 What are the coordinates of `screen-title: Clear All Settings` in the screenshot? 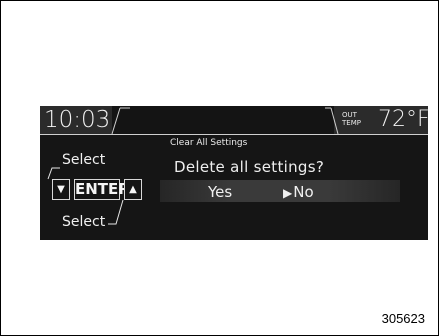 It's located at (209, 143).